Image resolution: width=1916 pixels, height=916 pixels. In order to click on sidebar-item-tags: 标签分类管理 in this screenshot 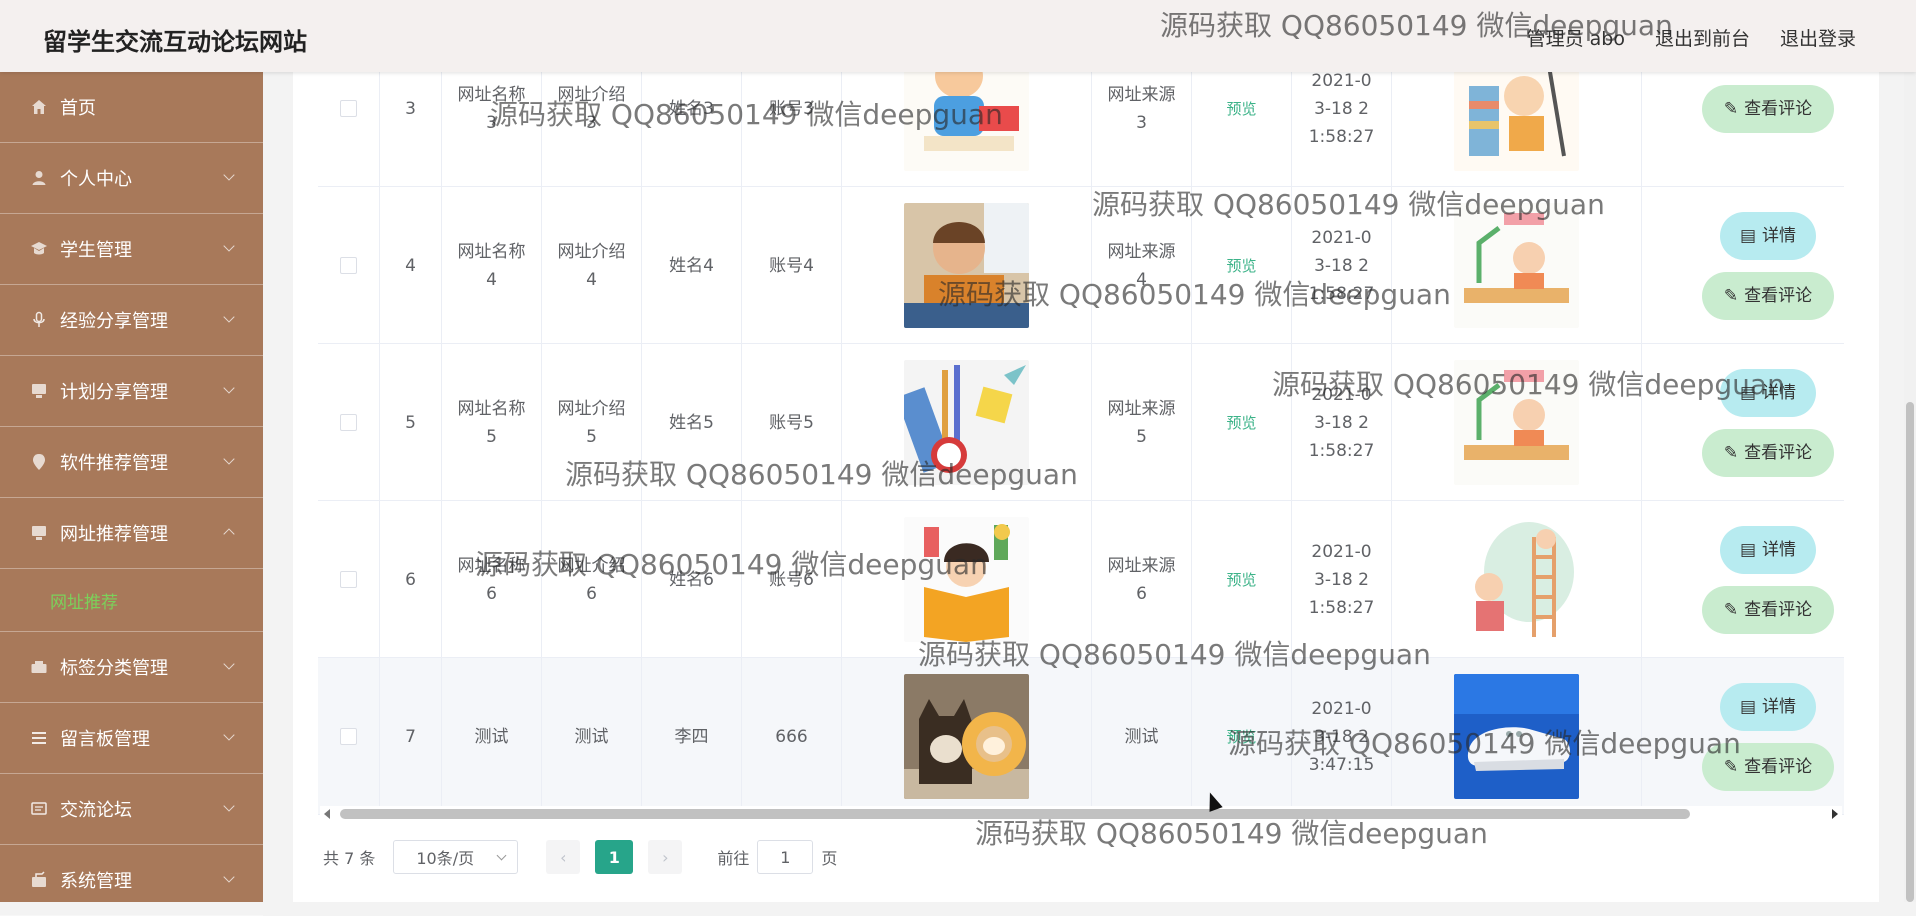, I will do `click(131, 667)`.